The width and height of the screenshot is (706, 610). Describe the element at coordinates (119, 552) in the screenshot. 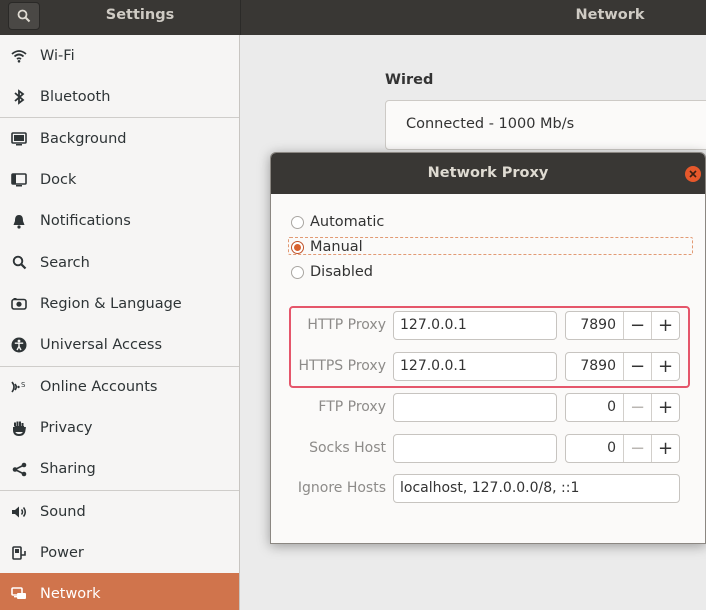

I see `sidebar-item-power: Power` at that location.